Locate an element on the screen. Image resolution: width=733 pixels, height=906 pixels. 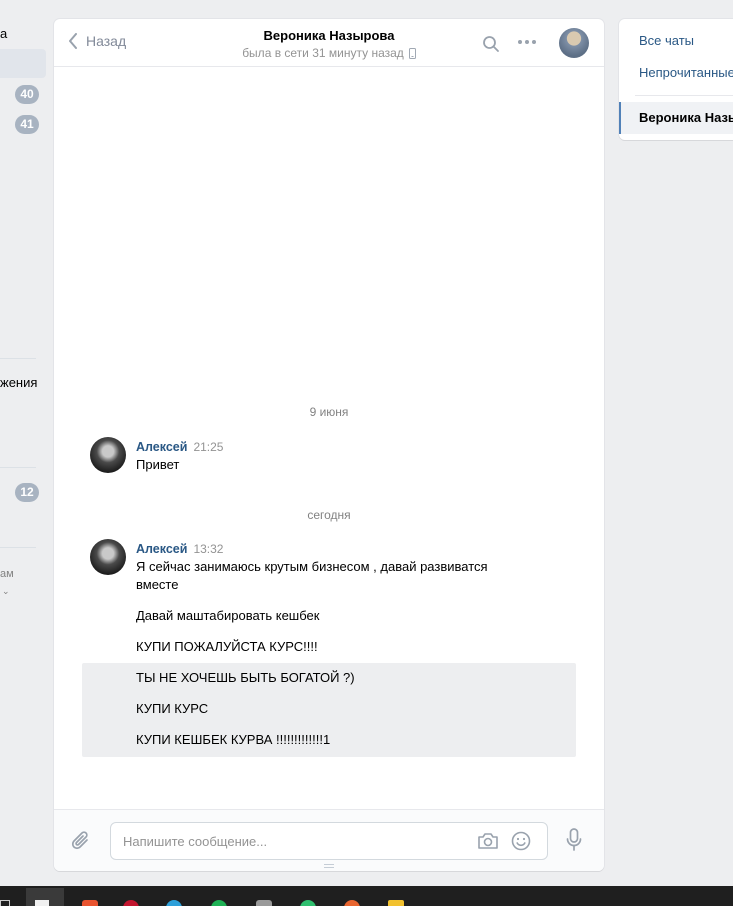
folder-icon is located at coordinates (396, 903).